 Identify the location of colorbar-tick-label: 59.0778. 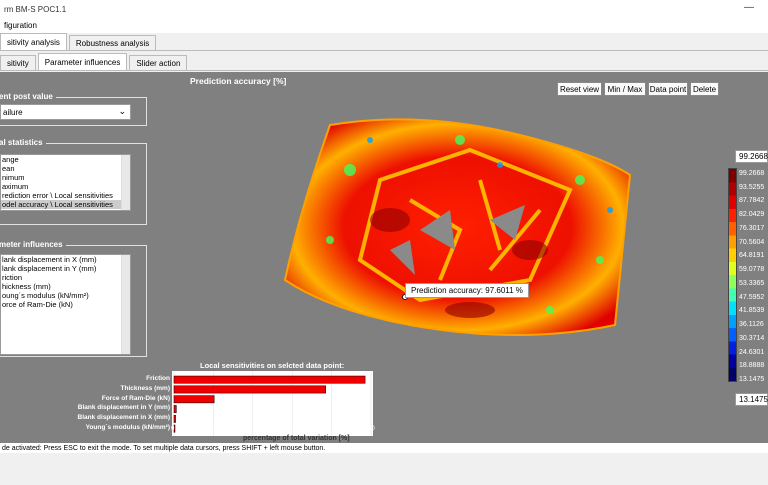
(752, 270).